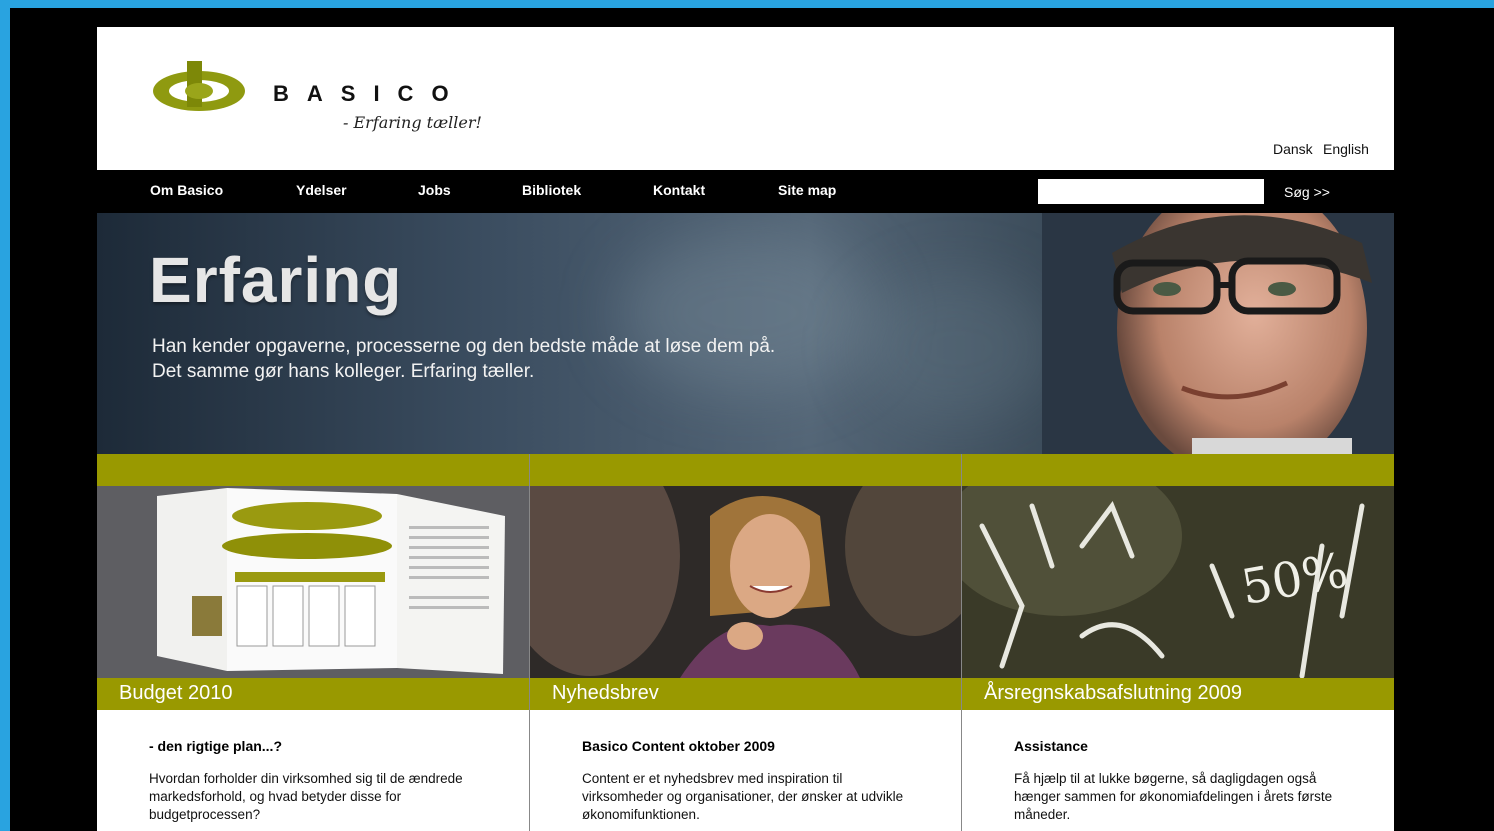  What do you see at coordinates (1293, 149) in the screenshot?
I see `language-dansk-link: Dansk` at bounding box center [1293, 149].